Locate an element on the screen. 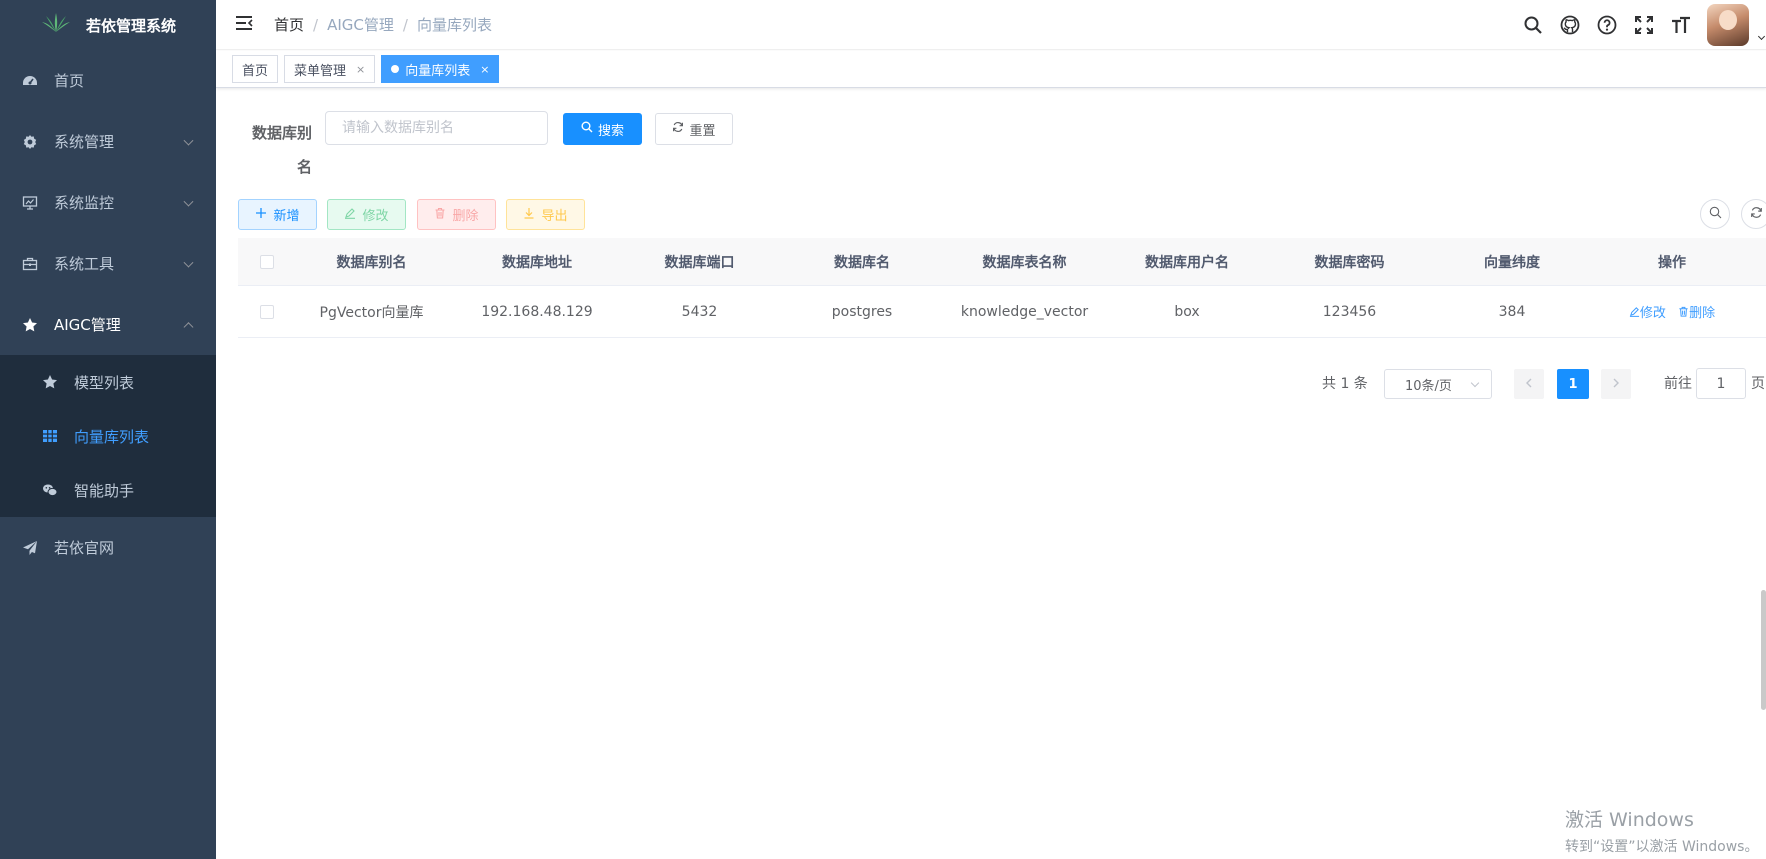 The height and width of the screenshot is (859, 1766). github-icon is located at coordinates (1570, 25).